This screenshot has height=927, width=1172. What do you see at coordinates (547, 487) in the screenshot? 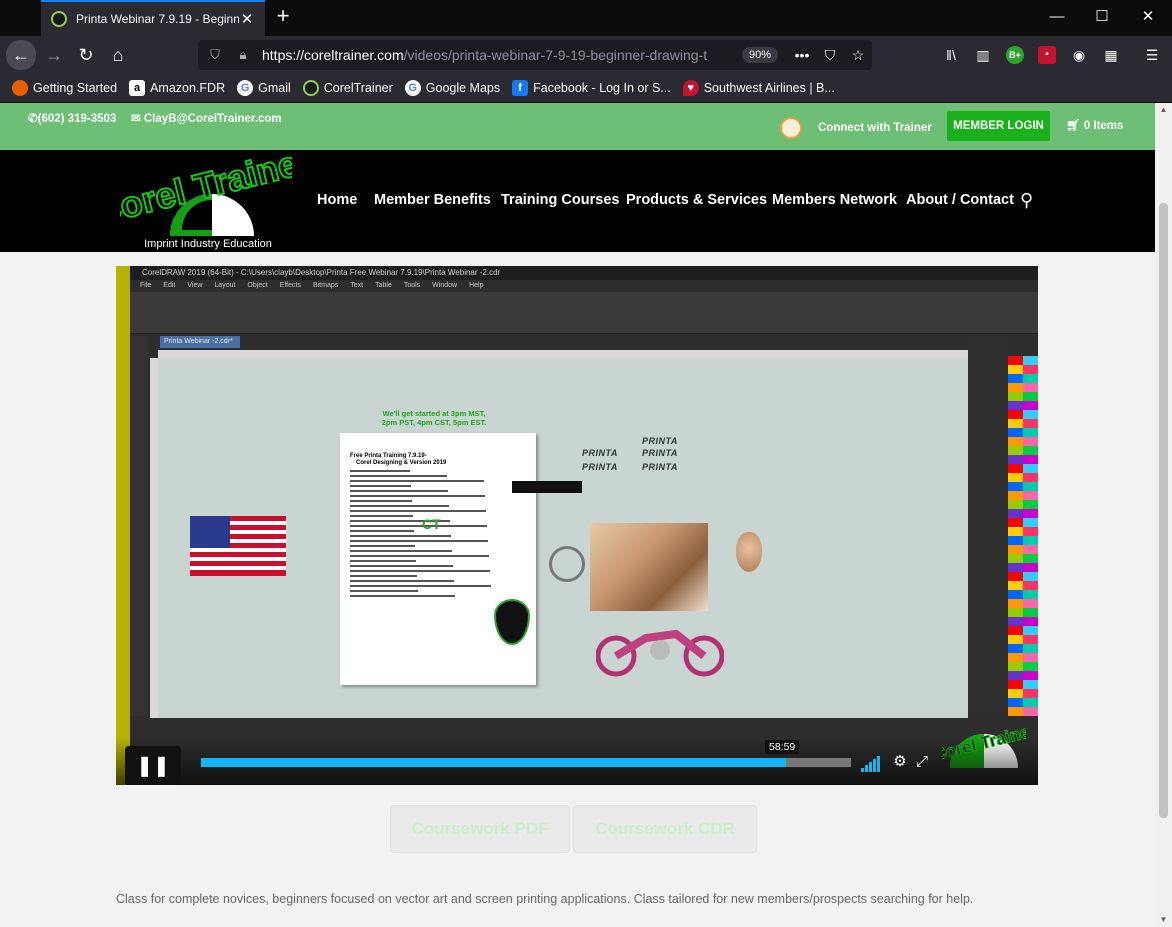
I see `printa-black-logo` at bounding box center [547, 487].